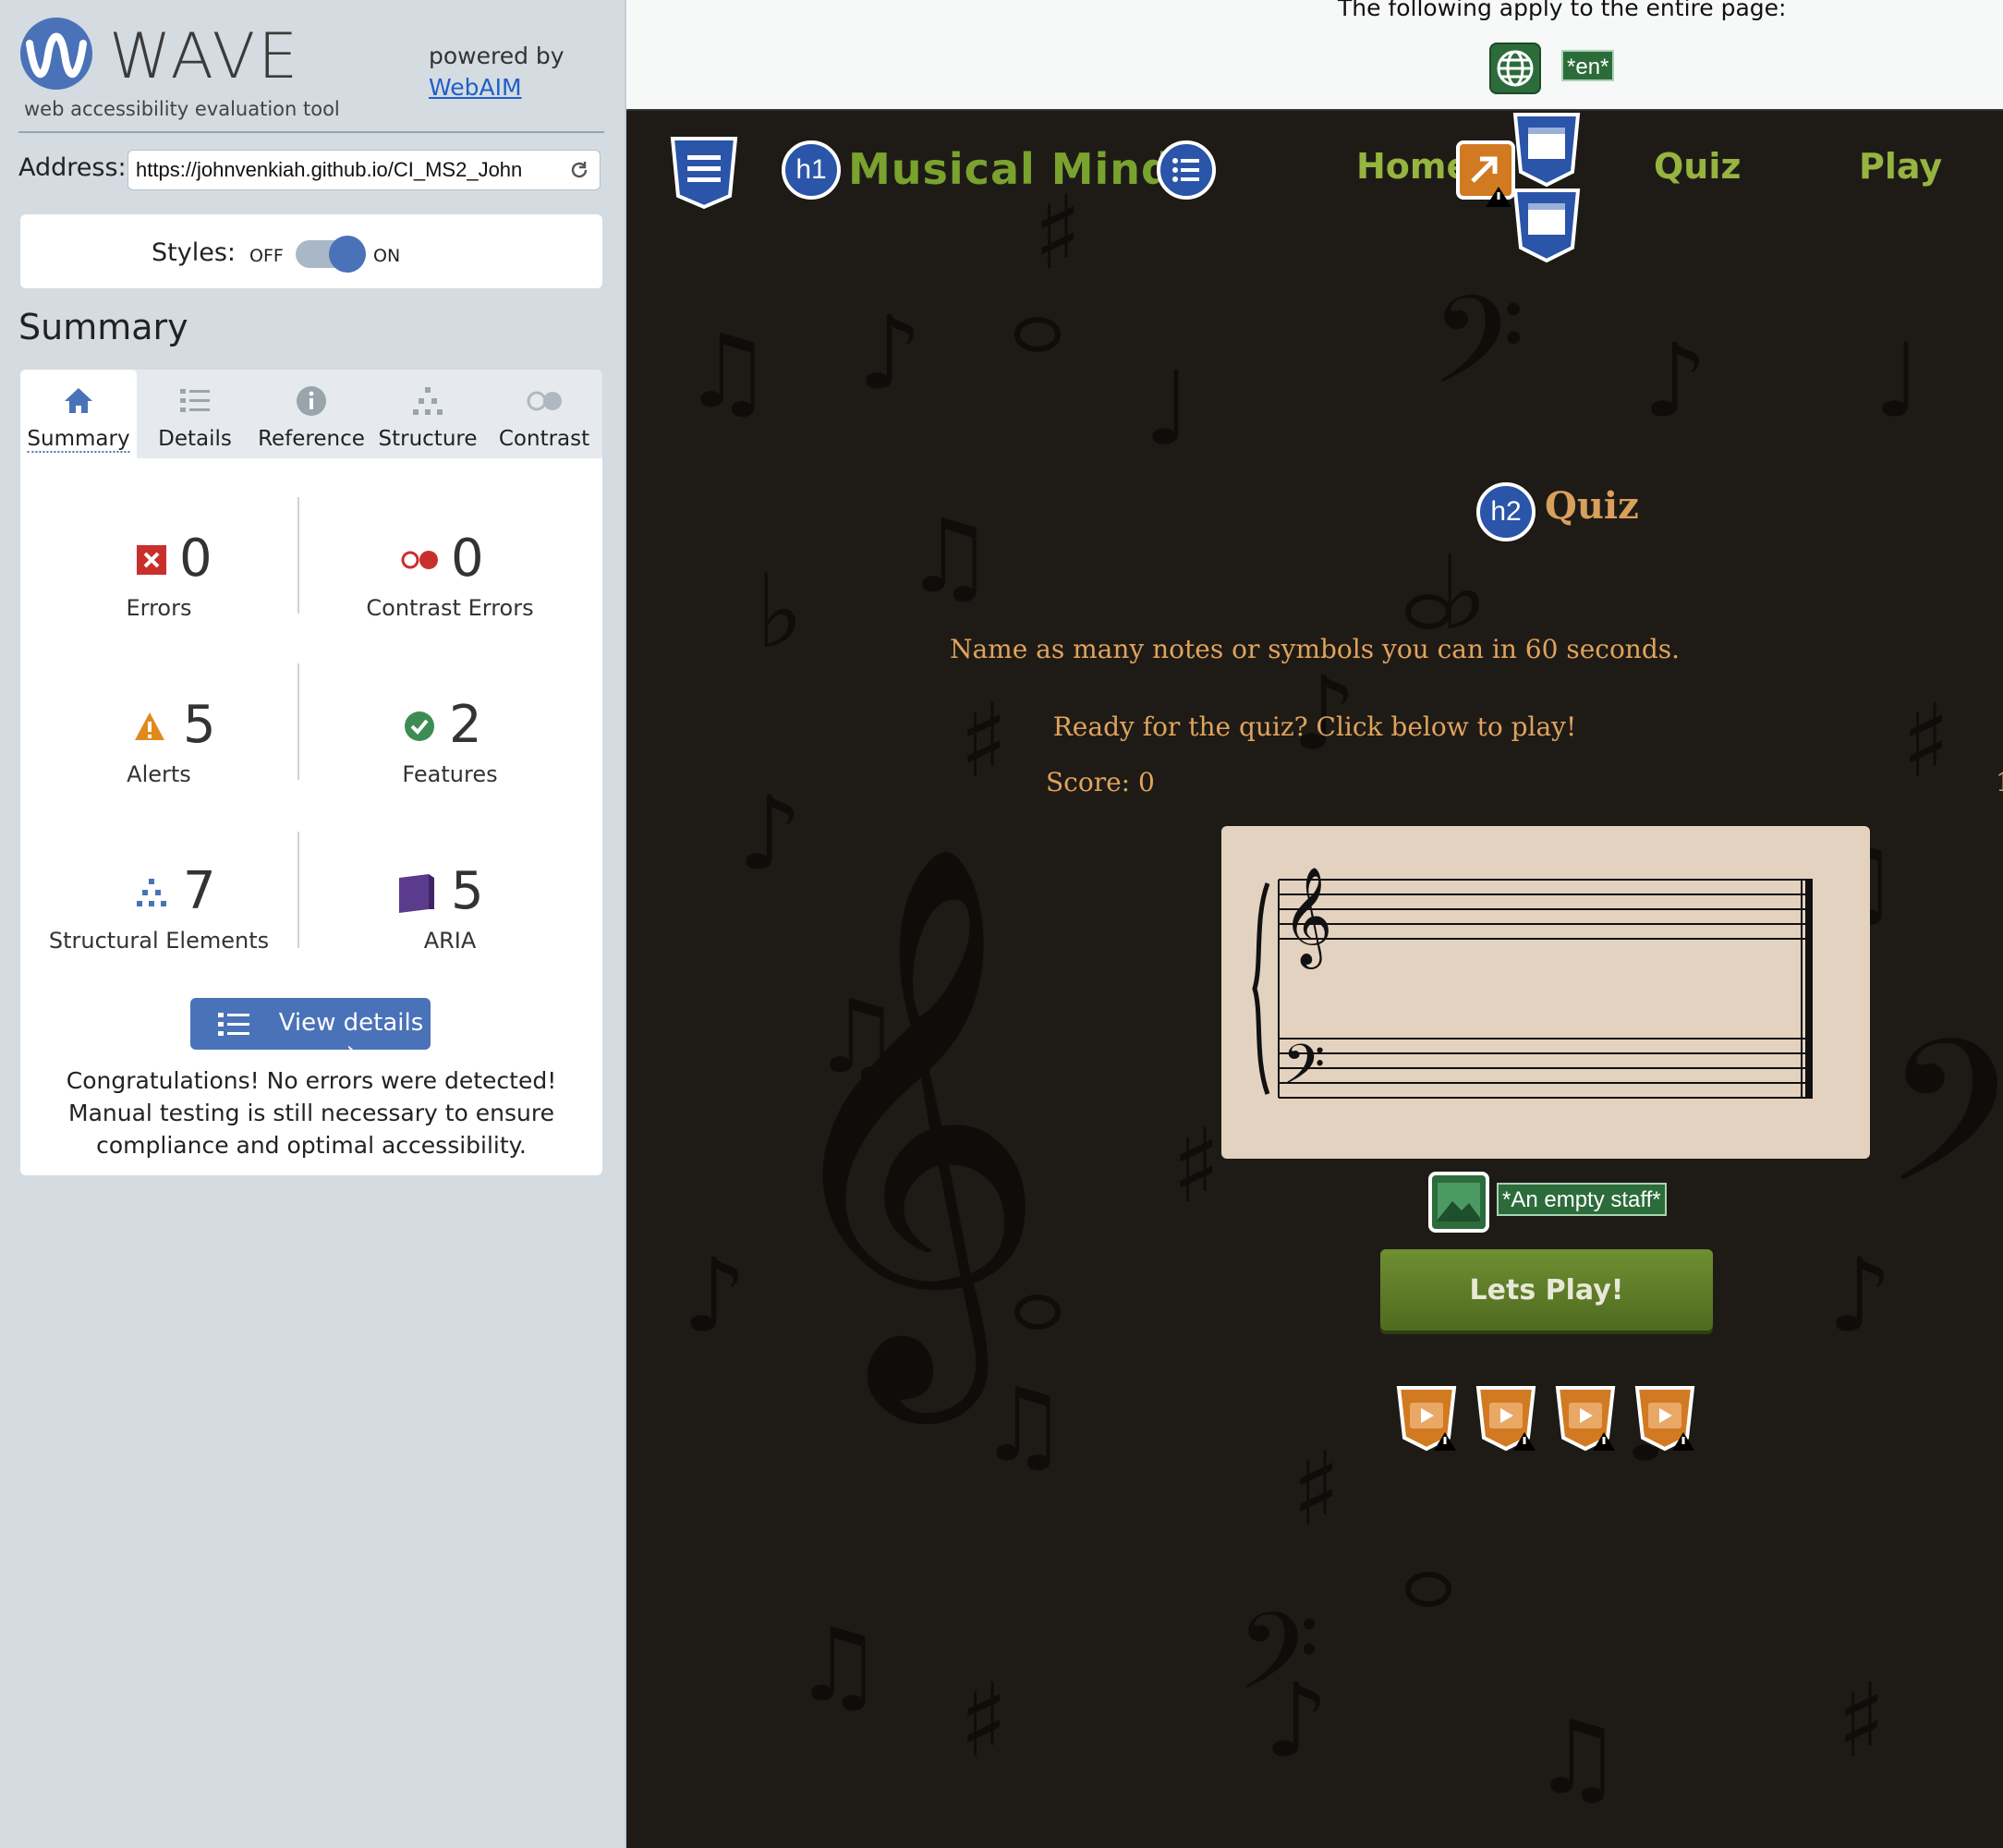  I want to click on language-badge: *en*, so click(1588, 66).